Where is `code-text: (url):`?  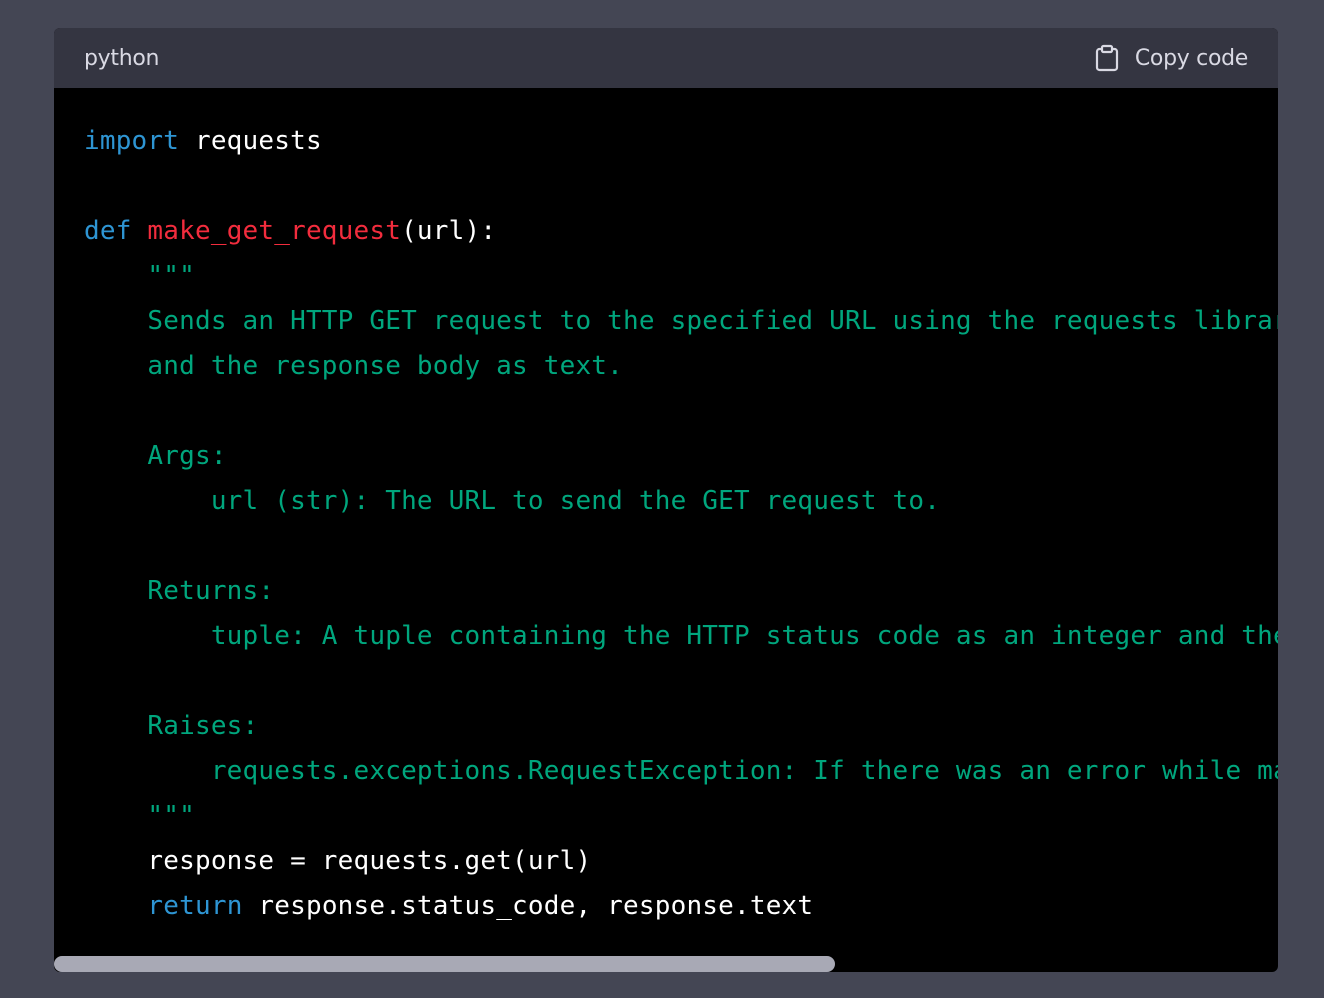
code-text: (url): is located at coordinates (449, 231).